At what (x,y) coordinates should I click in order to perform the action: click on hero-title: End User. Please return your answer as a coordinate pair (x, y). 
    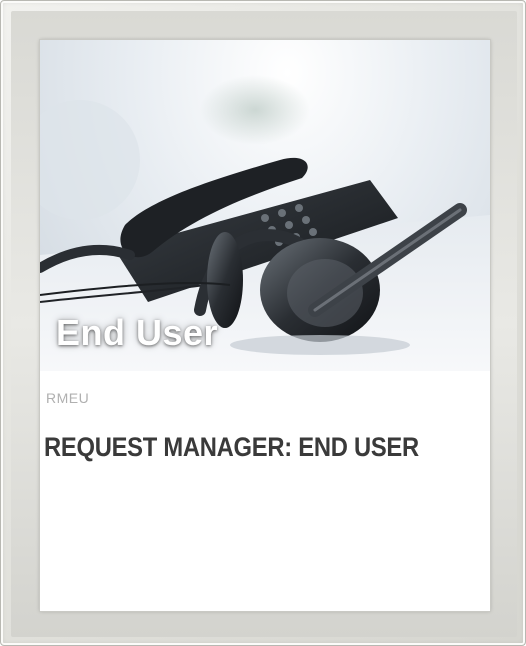
    Looking at the image, I should click on (137, 332).